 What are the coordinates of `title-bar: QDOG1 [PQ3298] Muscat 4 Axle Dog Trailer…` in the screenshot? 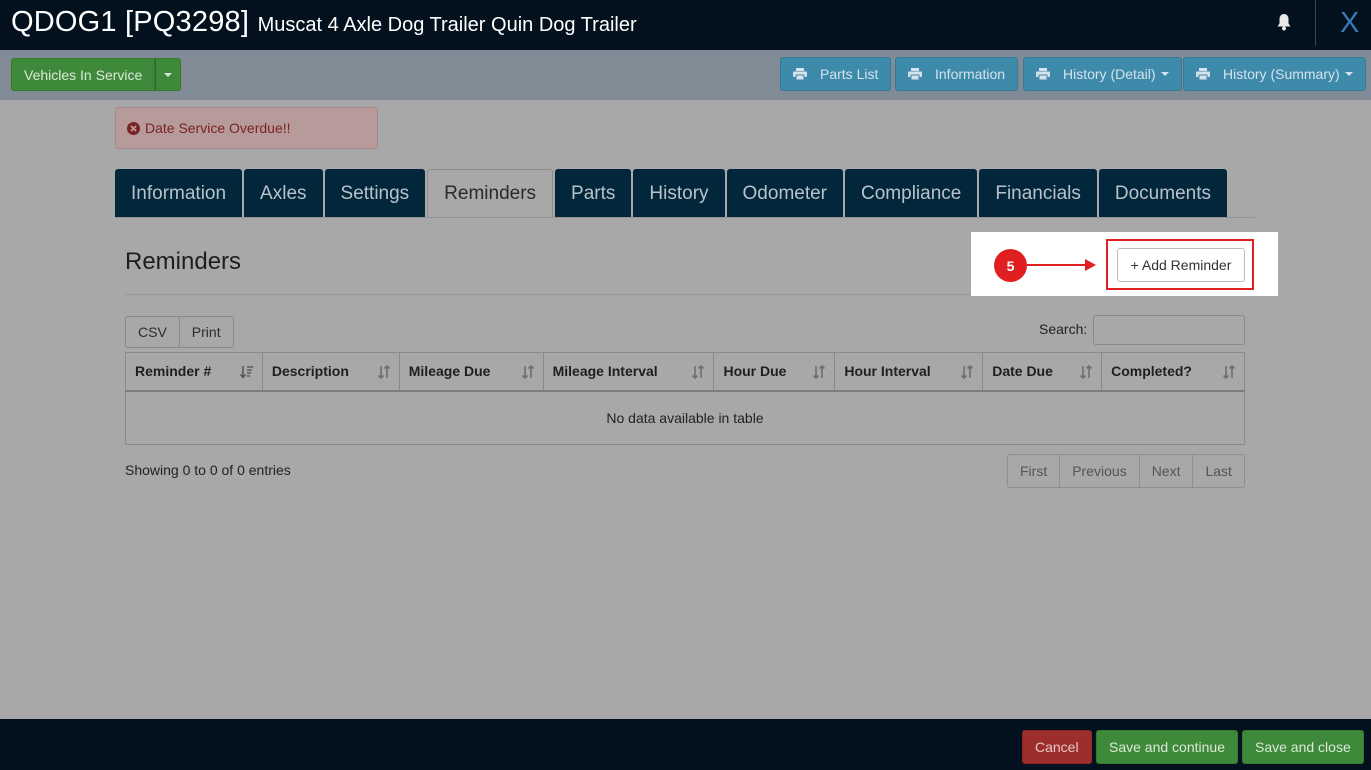 It's located at (685, 25).